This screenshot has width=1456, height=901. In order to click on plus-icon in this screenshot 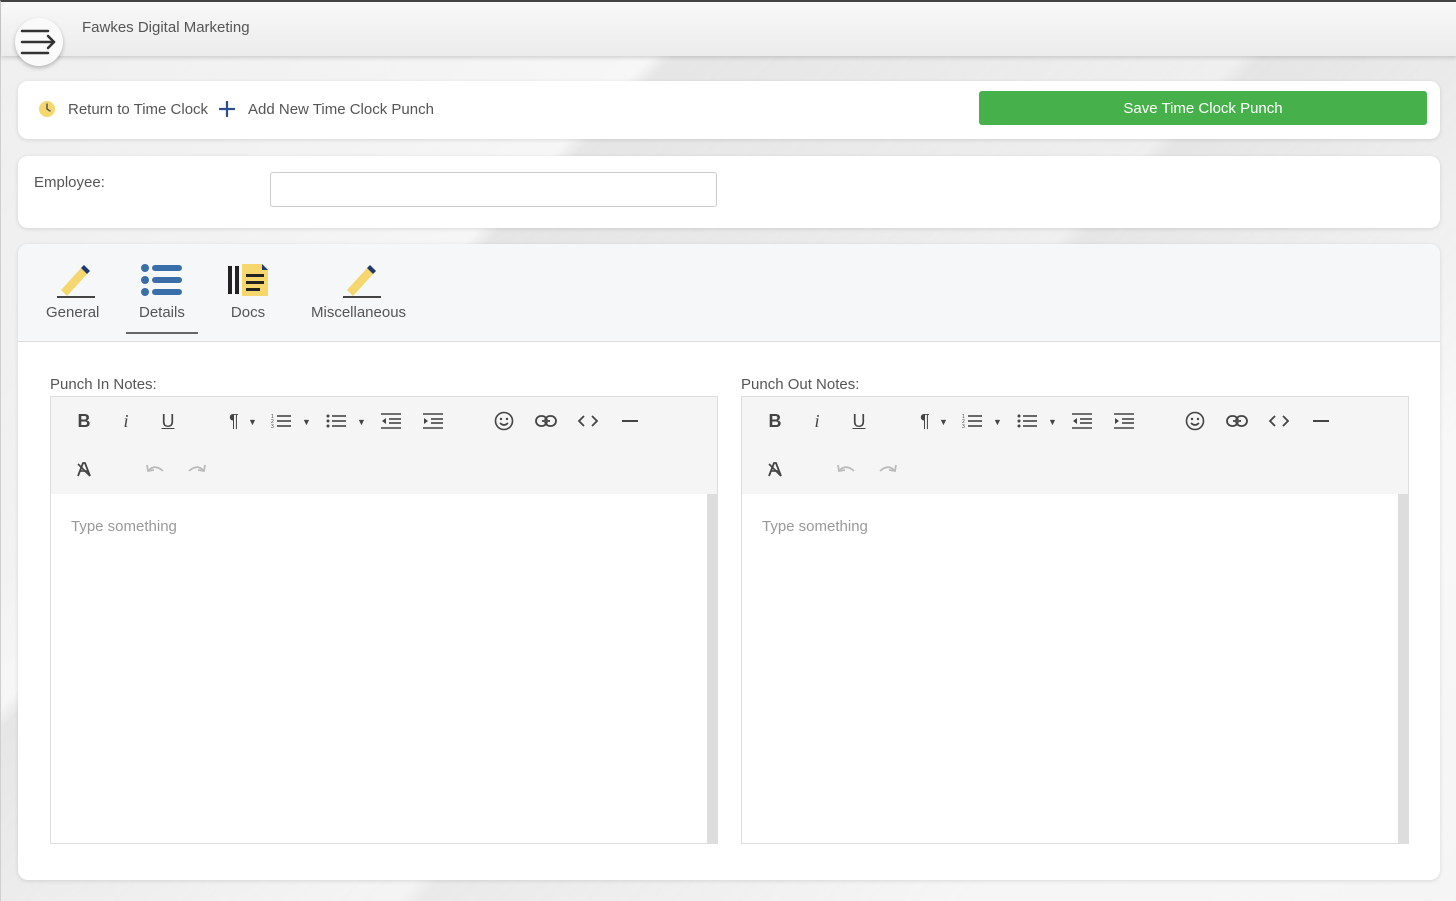, I will do `click(227, 109)`.